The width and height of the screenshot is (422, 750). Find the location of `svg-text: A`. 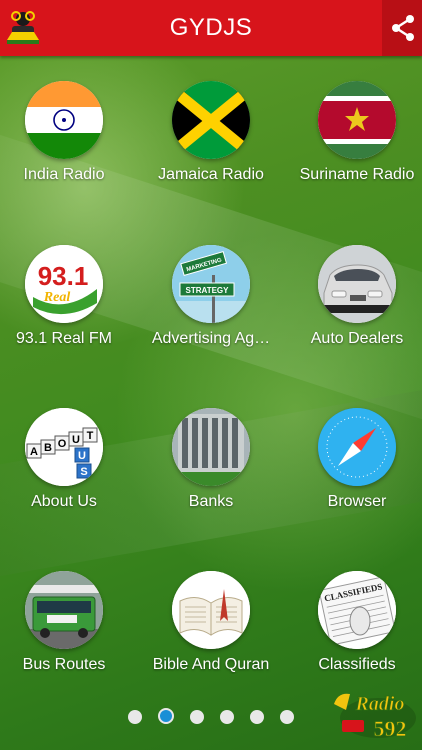

svg-text: A is located at coordinates (34, 452).